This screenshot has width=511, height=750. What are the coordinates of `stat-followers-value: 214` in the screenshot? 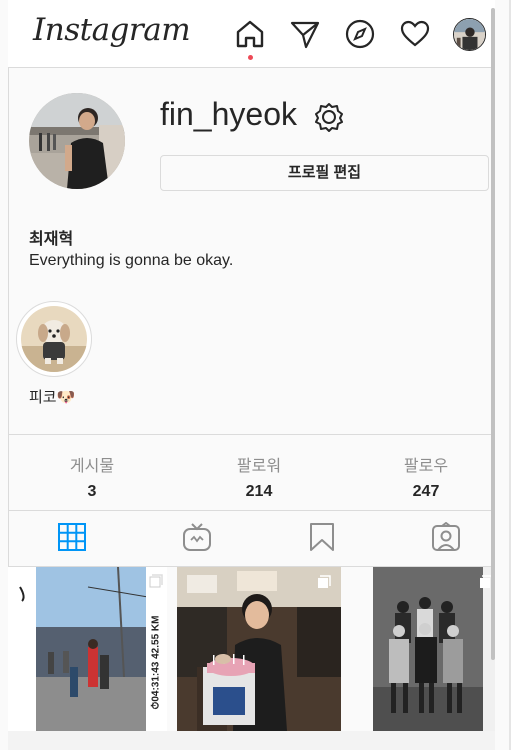 It's located at (259, 491).